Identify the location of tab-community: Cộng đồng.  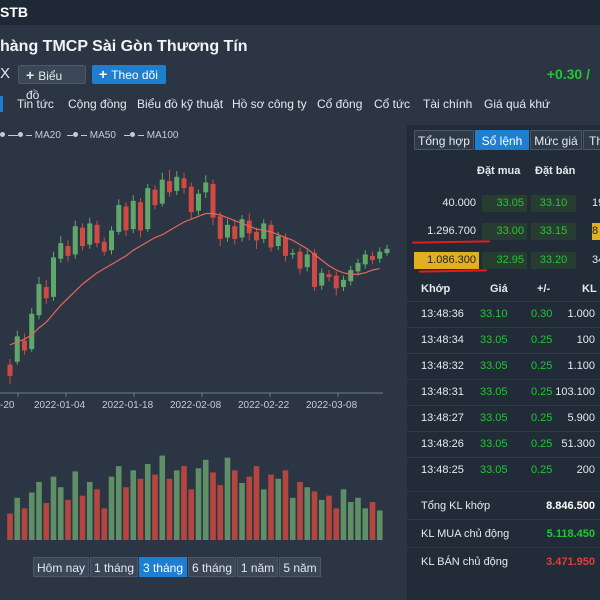
(97, 104).